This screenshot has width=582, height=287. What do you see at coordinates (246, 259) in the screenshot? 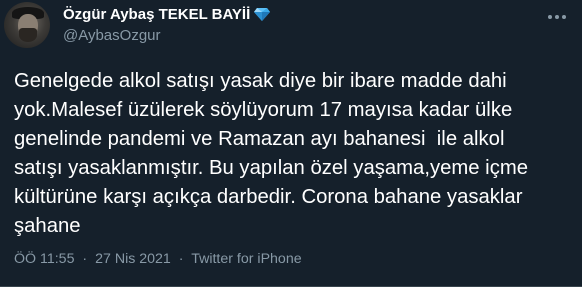
I see `tweet-source: Twitter for iPhone` at bounding box center [246, 259].